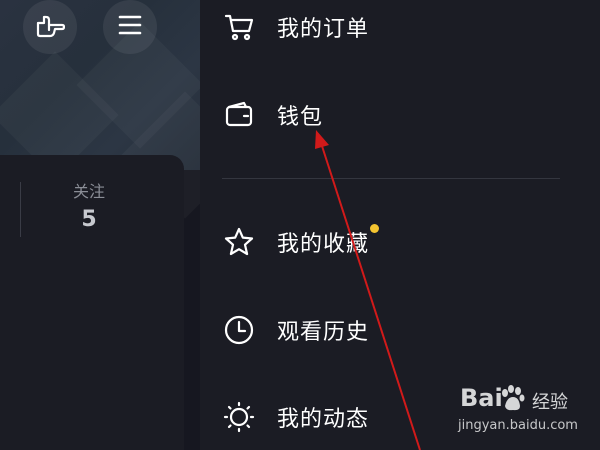  I want to click on baidu-jingyan-watermark: Bai 经验 jingyan.baidu.com, so click(521, 414).